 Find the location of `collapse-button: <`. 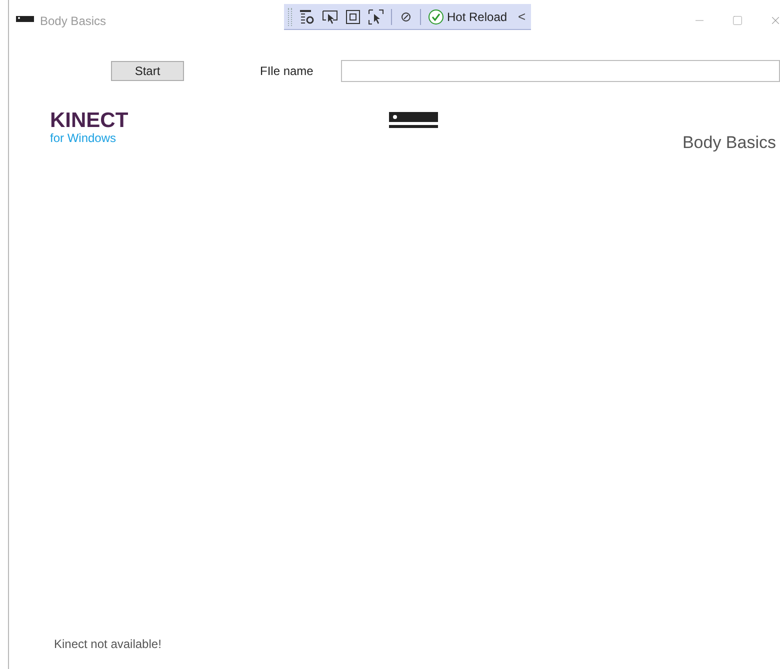

collapse-button: < is located at coordinates (522, 16).